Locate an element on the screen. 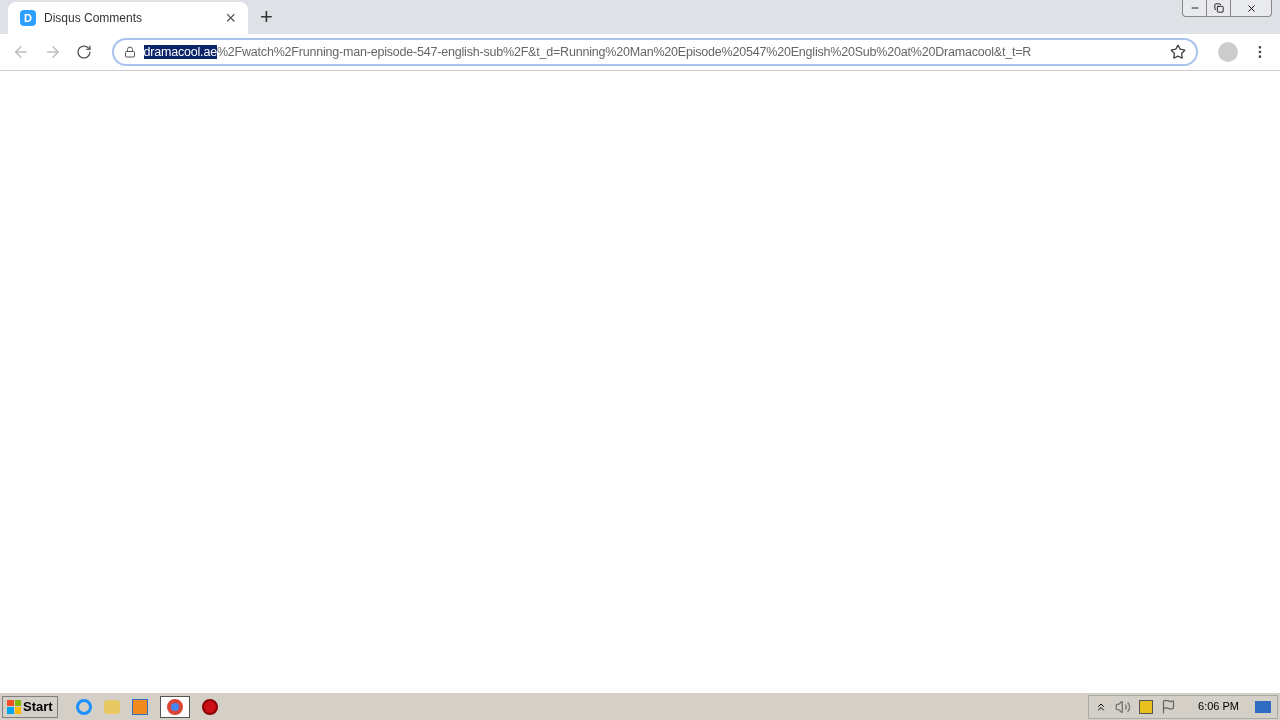  start-button: Start is located at coordinates (30, 706).